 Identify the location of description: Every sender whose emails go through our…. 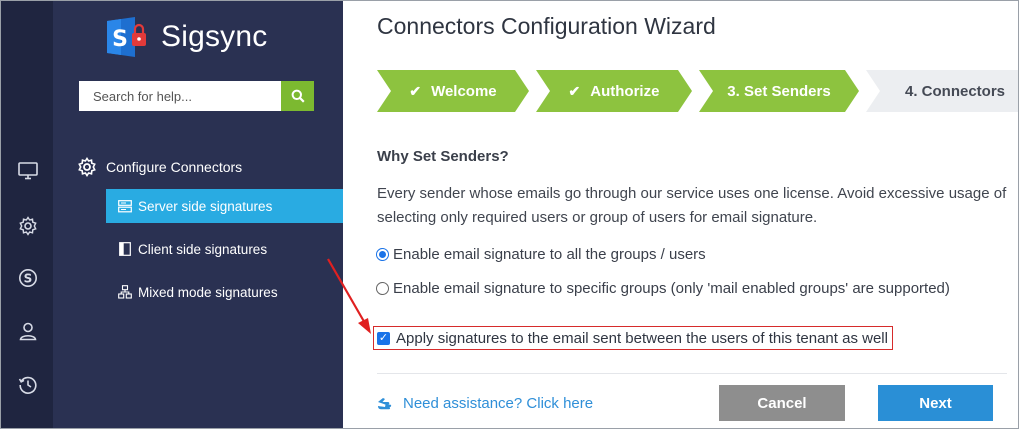
(697, 206).